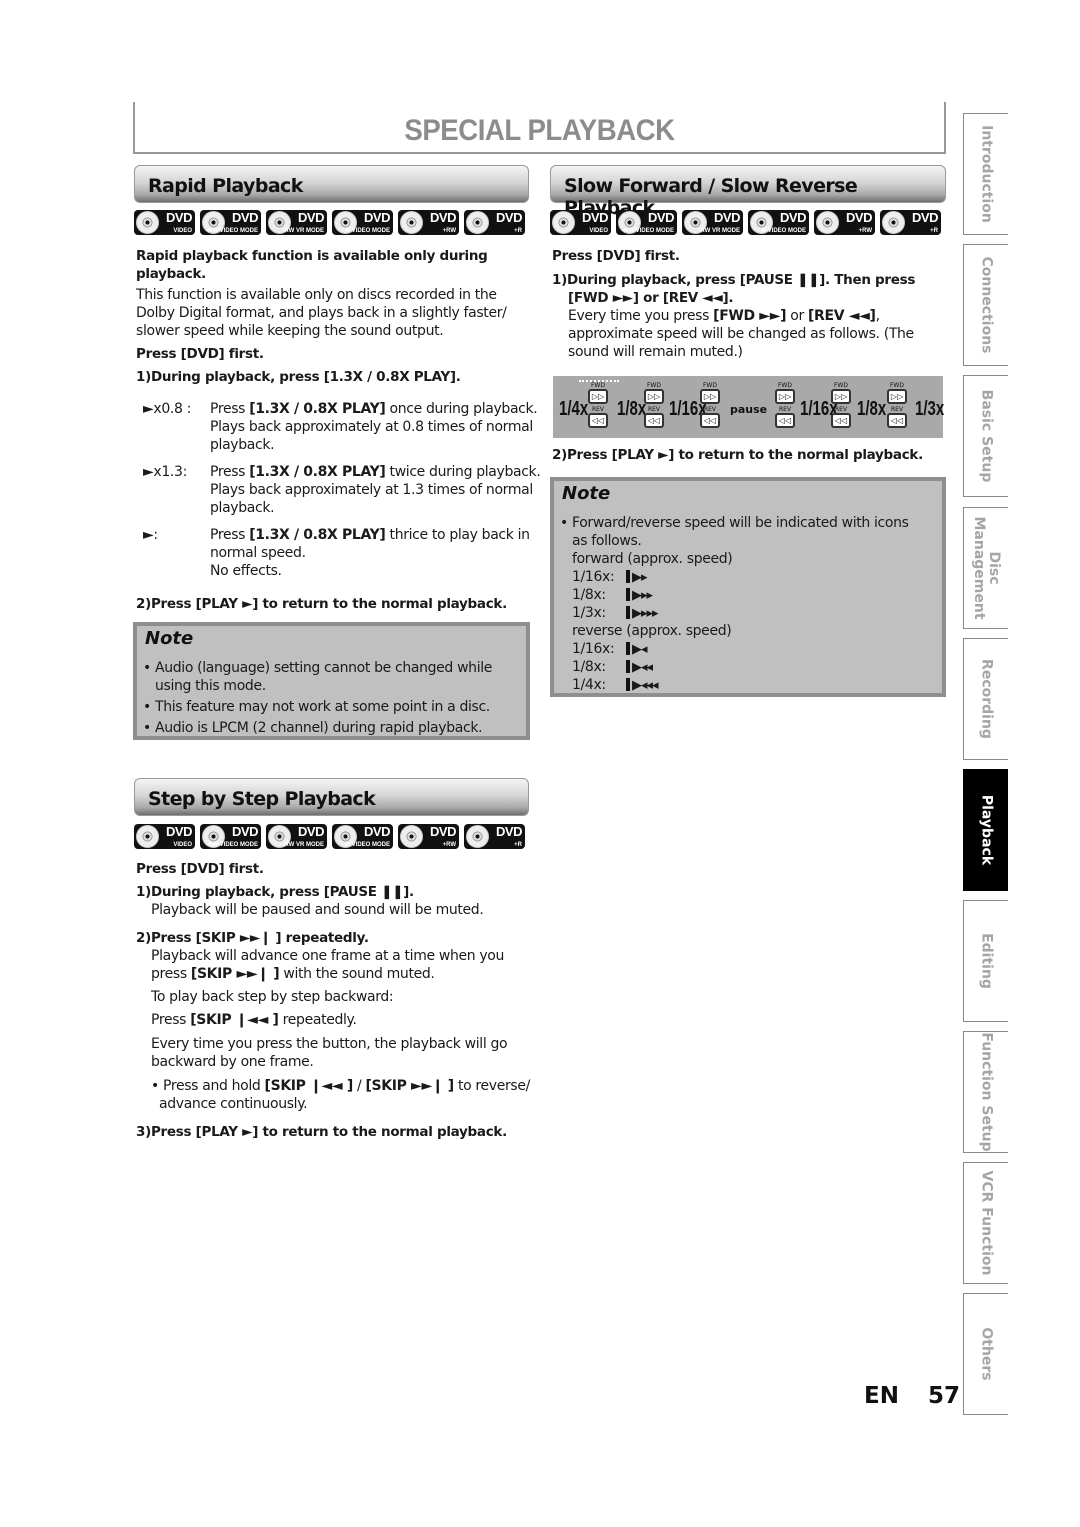 Image resolution: width=1080 pixels, height=1527 pixels. What do you see at coordinates (642, 614) in the screenshot?
I see `forward-1-3-icon: ▶▸▸▸` at bounding box center [642, 614].